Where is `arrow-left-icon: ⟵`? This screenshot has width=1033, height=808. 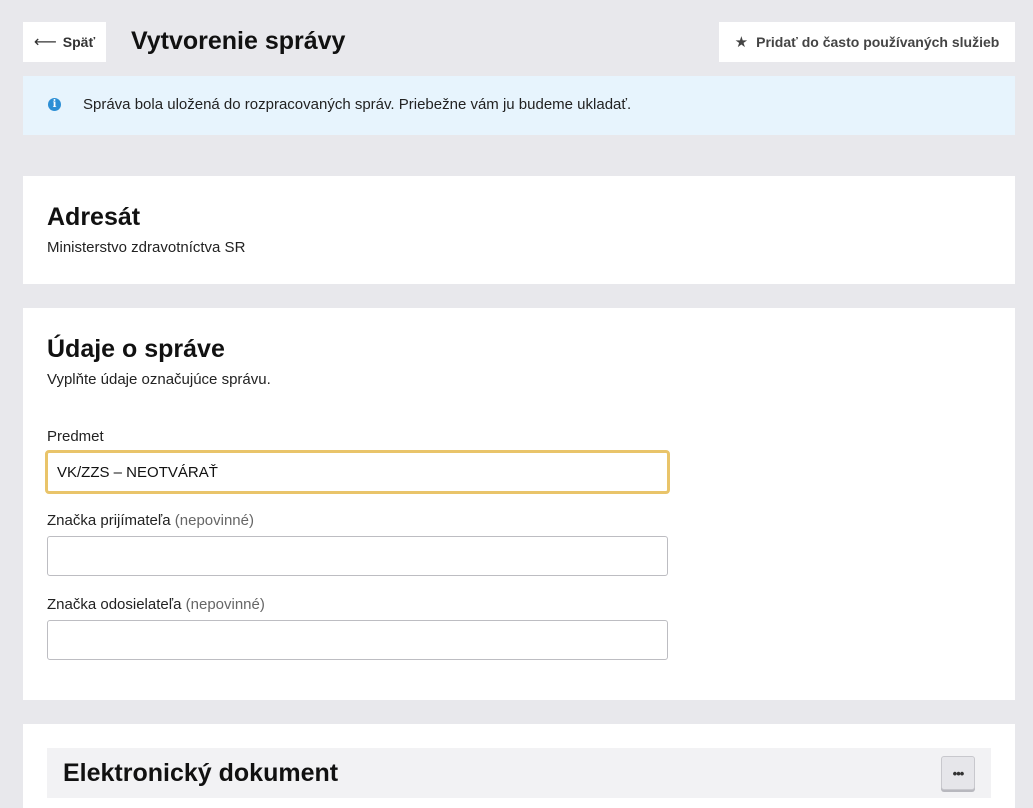
arrow-left-icon: ⟵ is located at coordinates (45, 42).